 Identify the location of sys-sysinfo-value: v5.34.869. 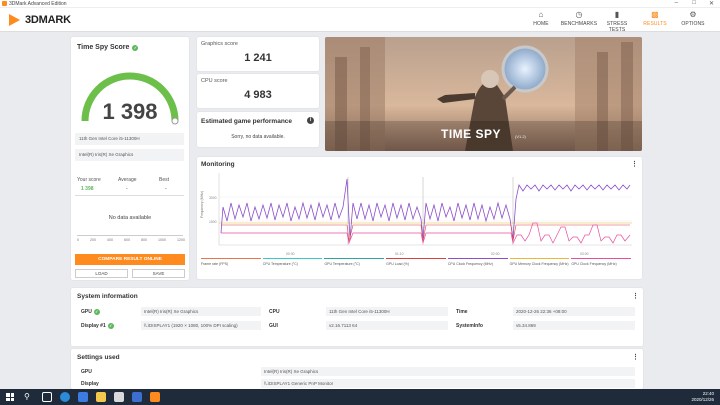
(574, 325).